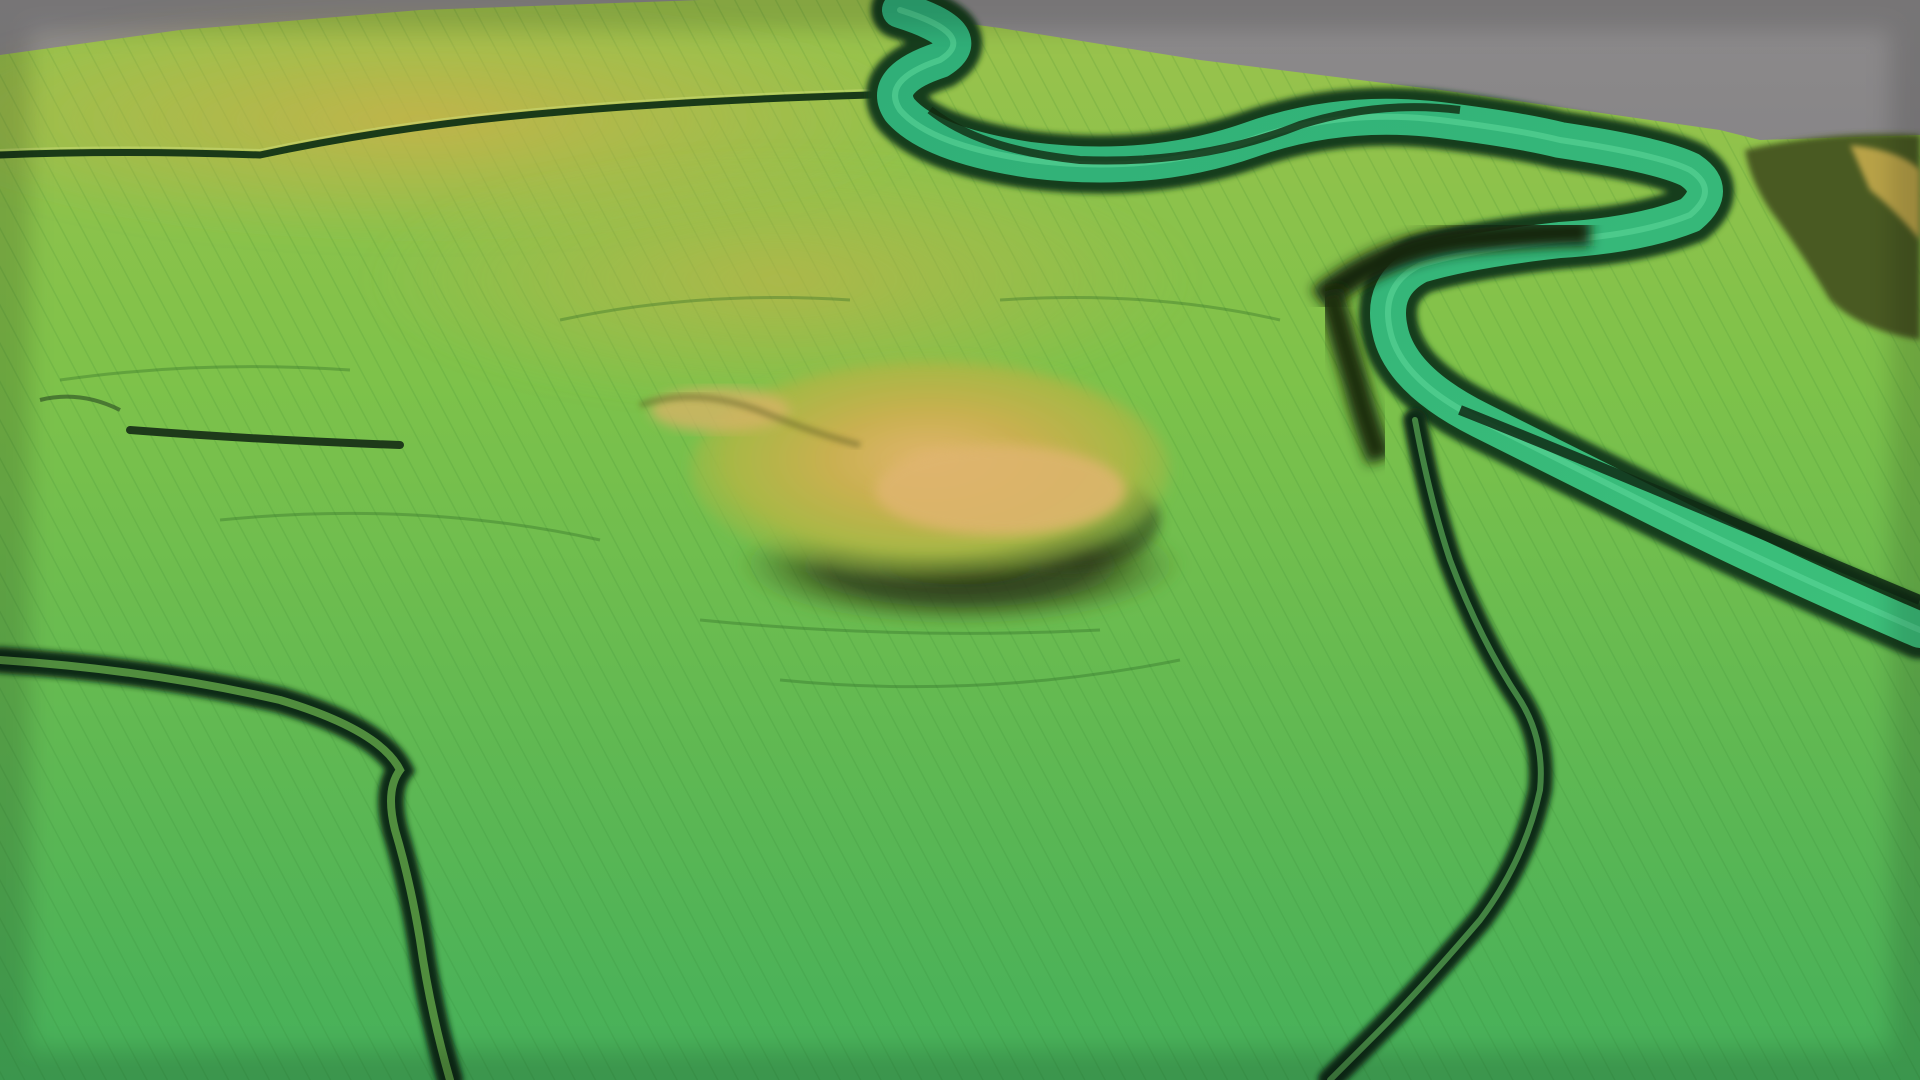 The image size is (1920, 1080). What do you see at coordinates (720, 410) in the screenshot?
I see `hill-spur` at bounding box center [720, 410].